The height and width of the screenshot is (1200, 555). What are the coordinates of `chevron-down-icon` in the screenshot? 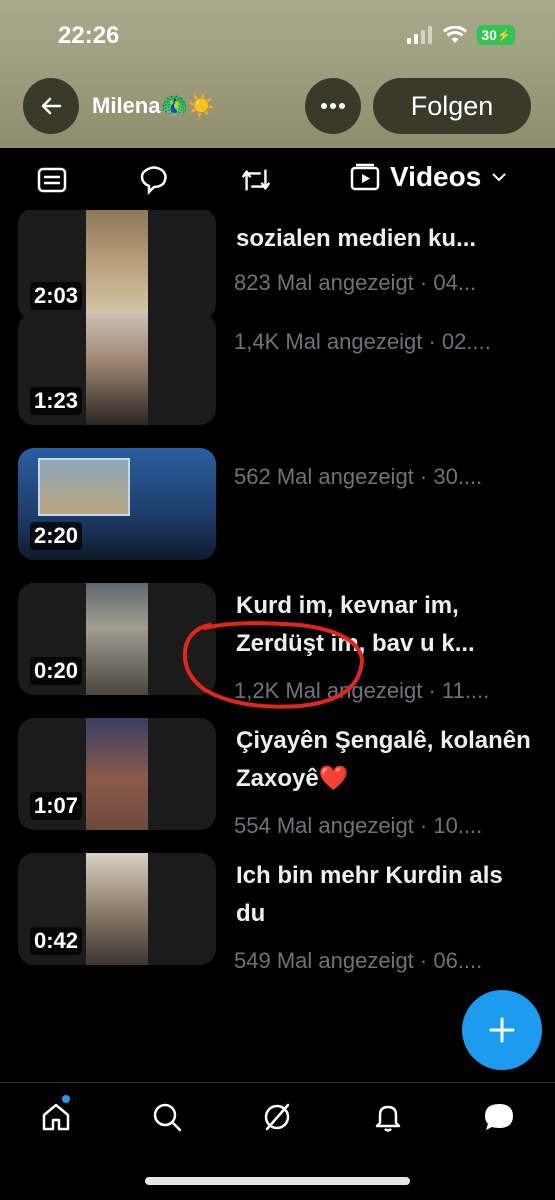 It's located at (499, 177).